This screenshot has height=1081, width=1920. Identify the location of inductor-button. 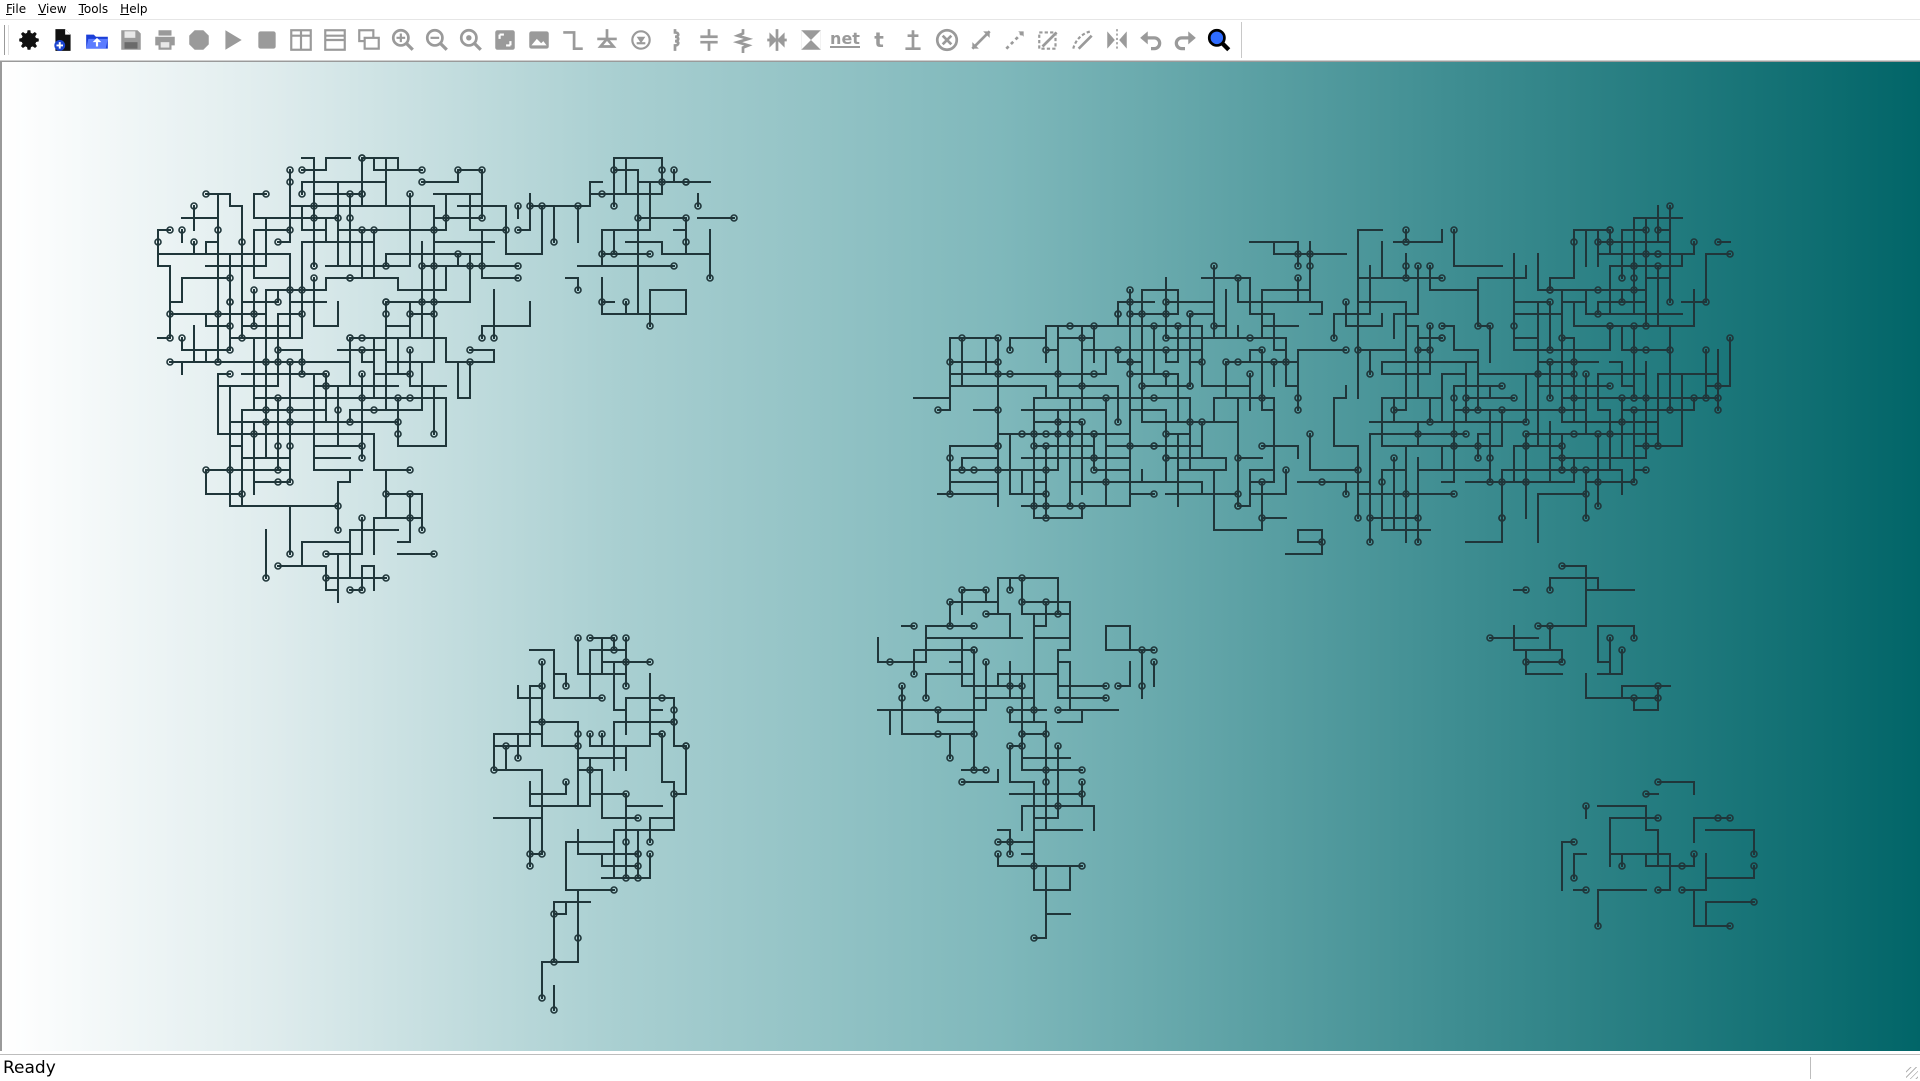
(675, 40).